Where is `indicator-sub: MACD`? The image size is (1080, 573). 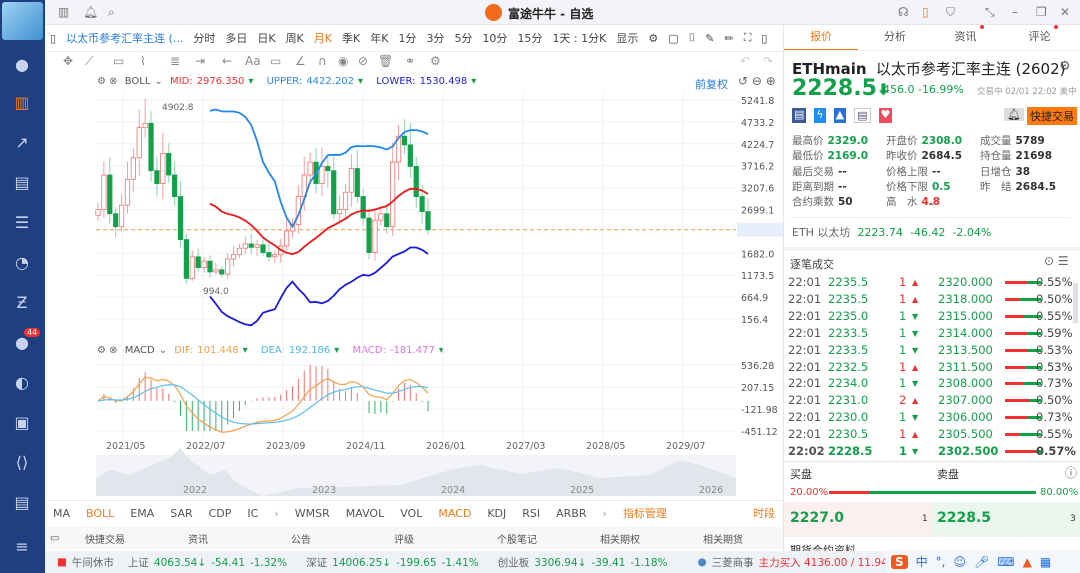 indicator-sub: MACD is located at coordinates (454, 513).